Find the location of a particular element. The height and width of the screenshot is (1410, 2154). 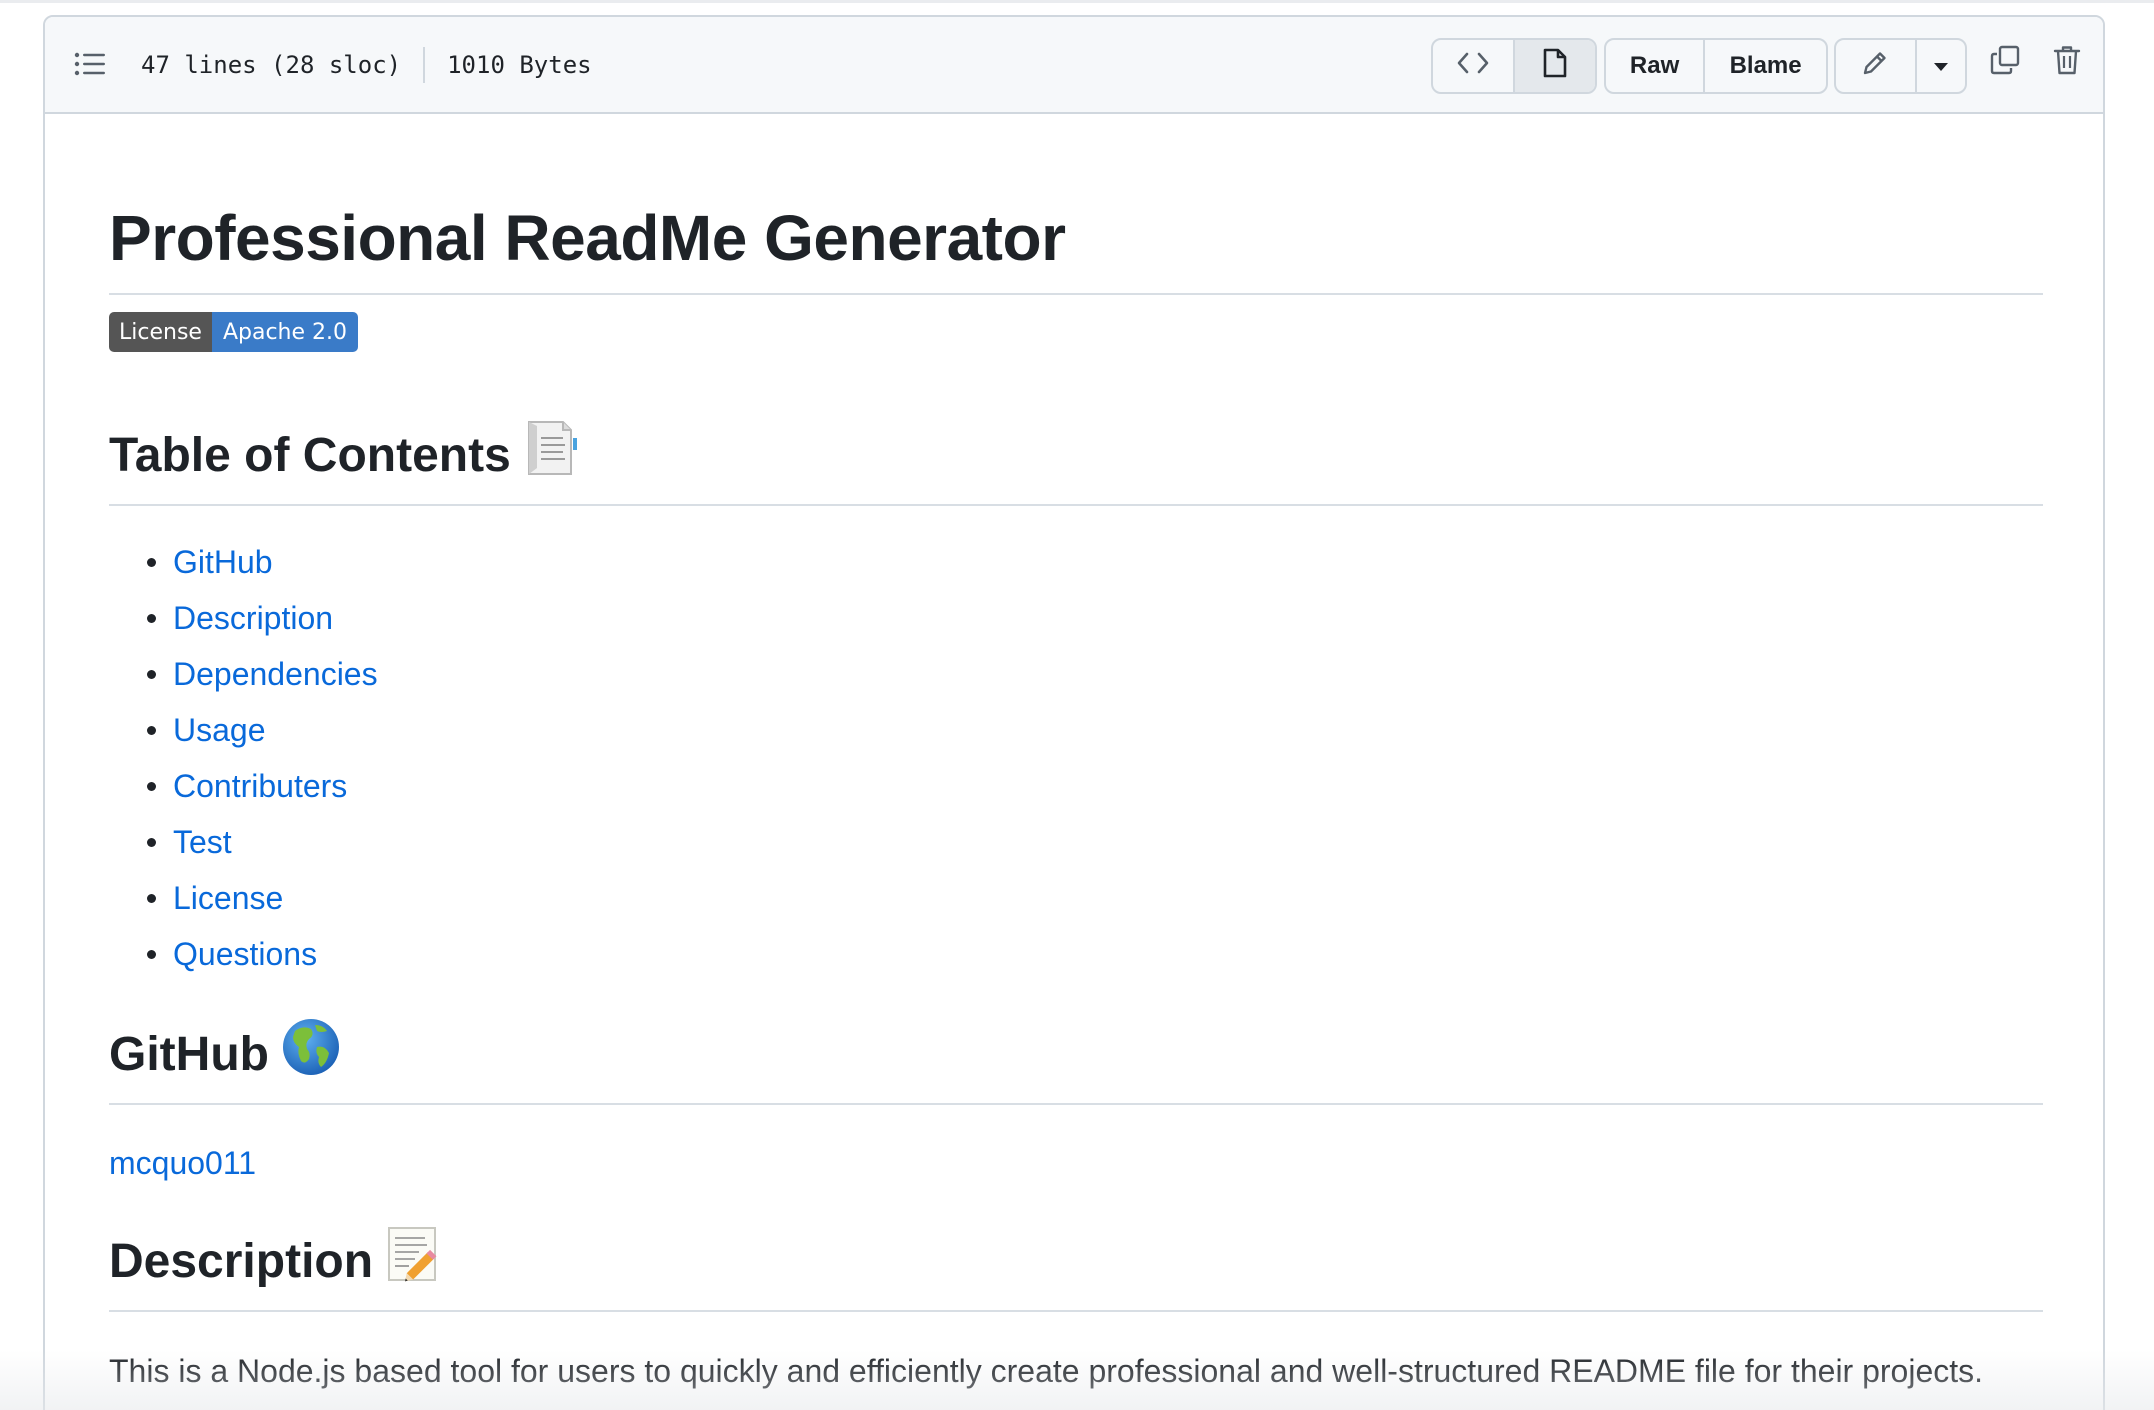

info-divider is located at coordinates (424, 65).